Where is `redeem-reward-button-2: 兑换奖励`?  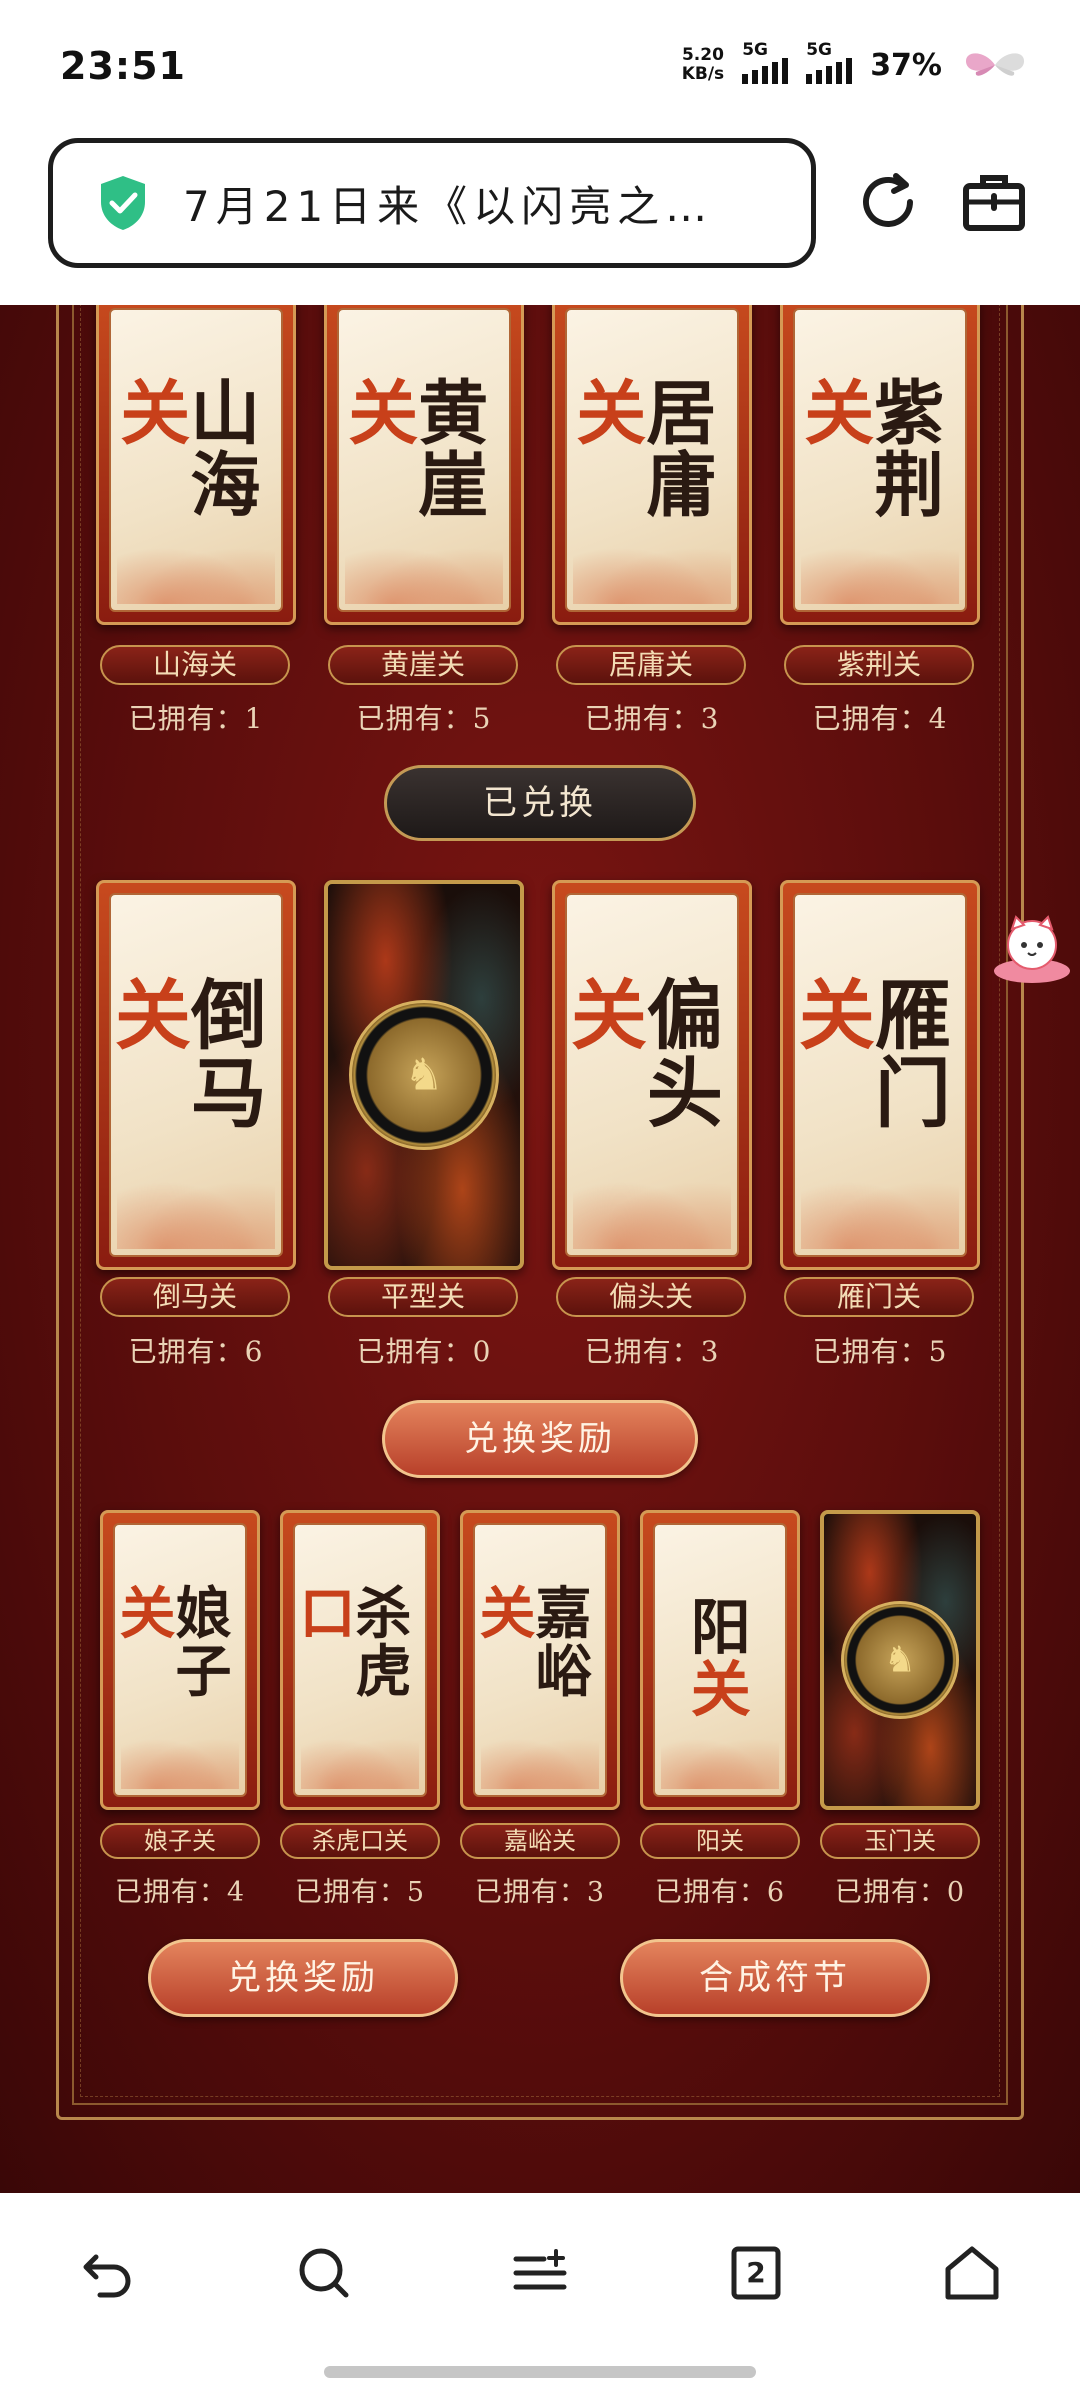 redeem-reward-button-2: 兑换奖励 is located at coordinates (303, 1978).